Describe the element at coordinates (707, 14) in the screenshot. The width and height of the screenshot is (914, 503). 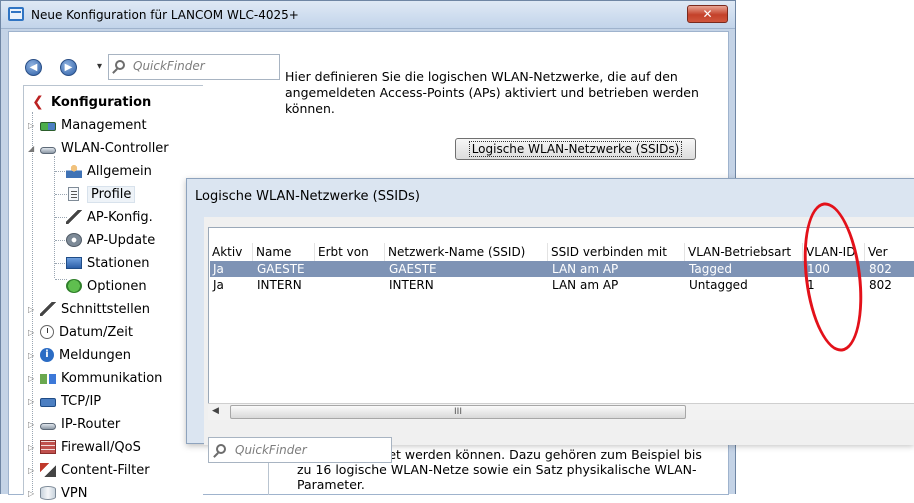
I see `close-button: ✕` at that location.